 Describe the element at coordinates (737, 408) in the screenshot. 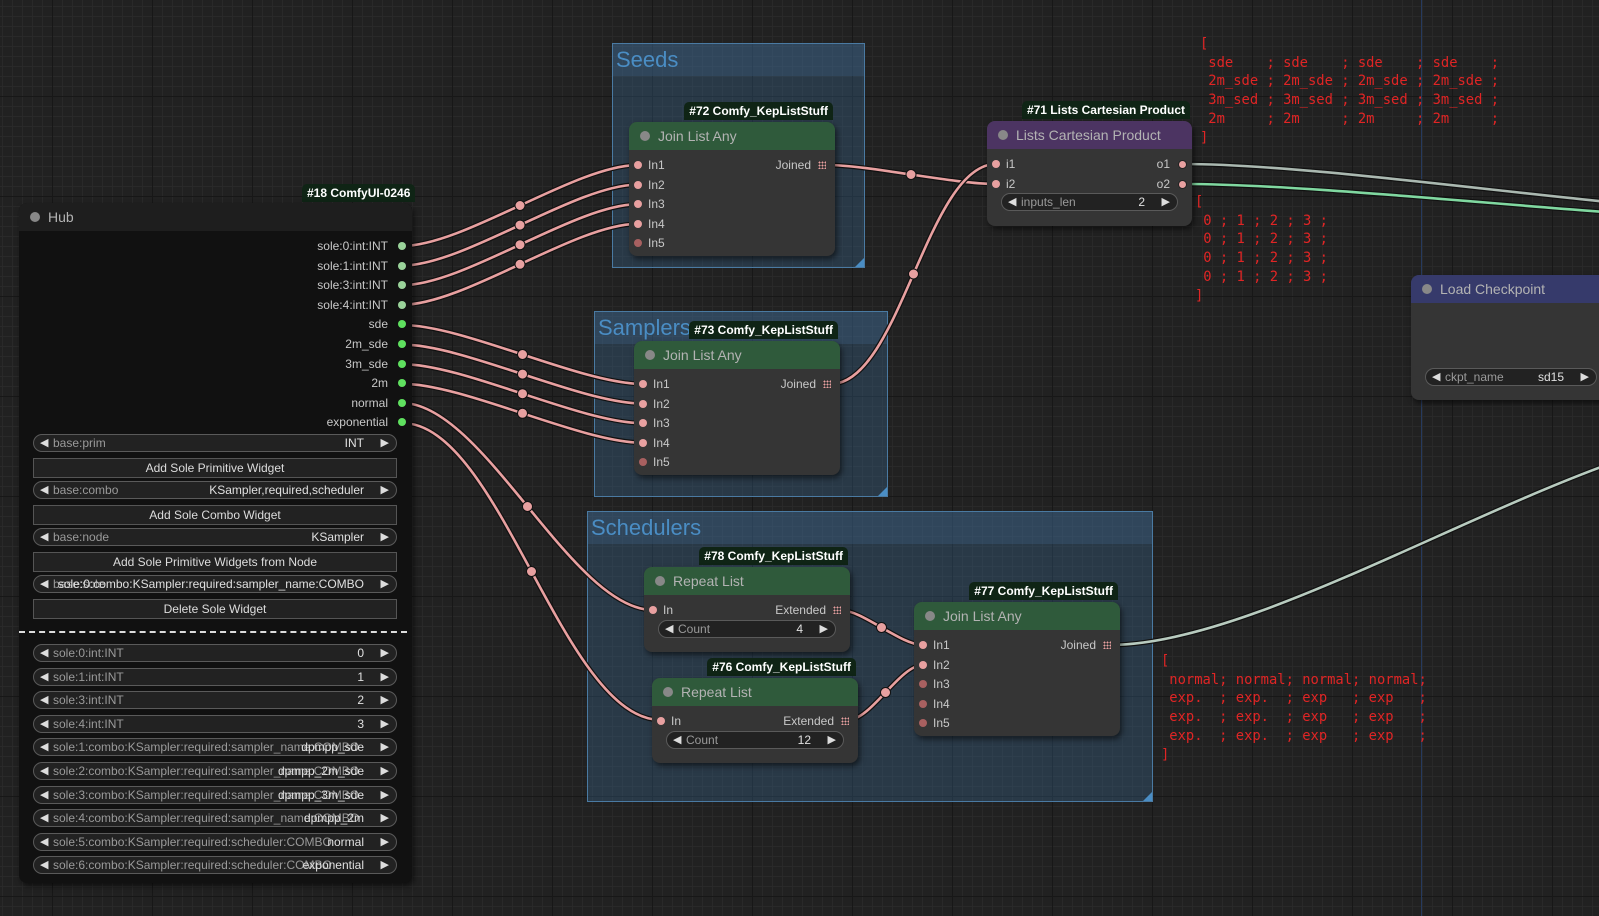

I see `node-n73: Join List Any In1 In2 In3 In4 In5 Joined` at that location.